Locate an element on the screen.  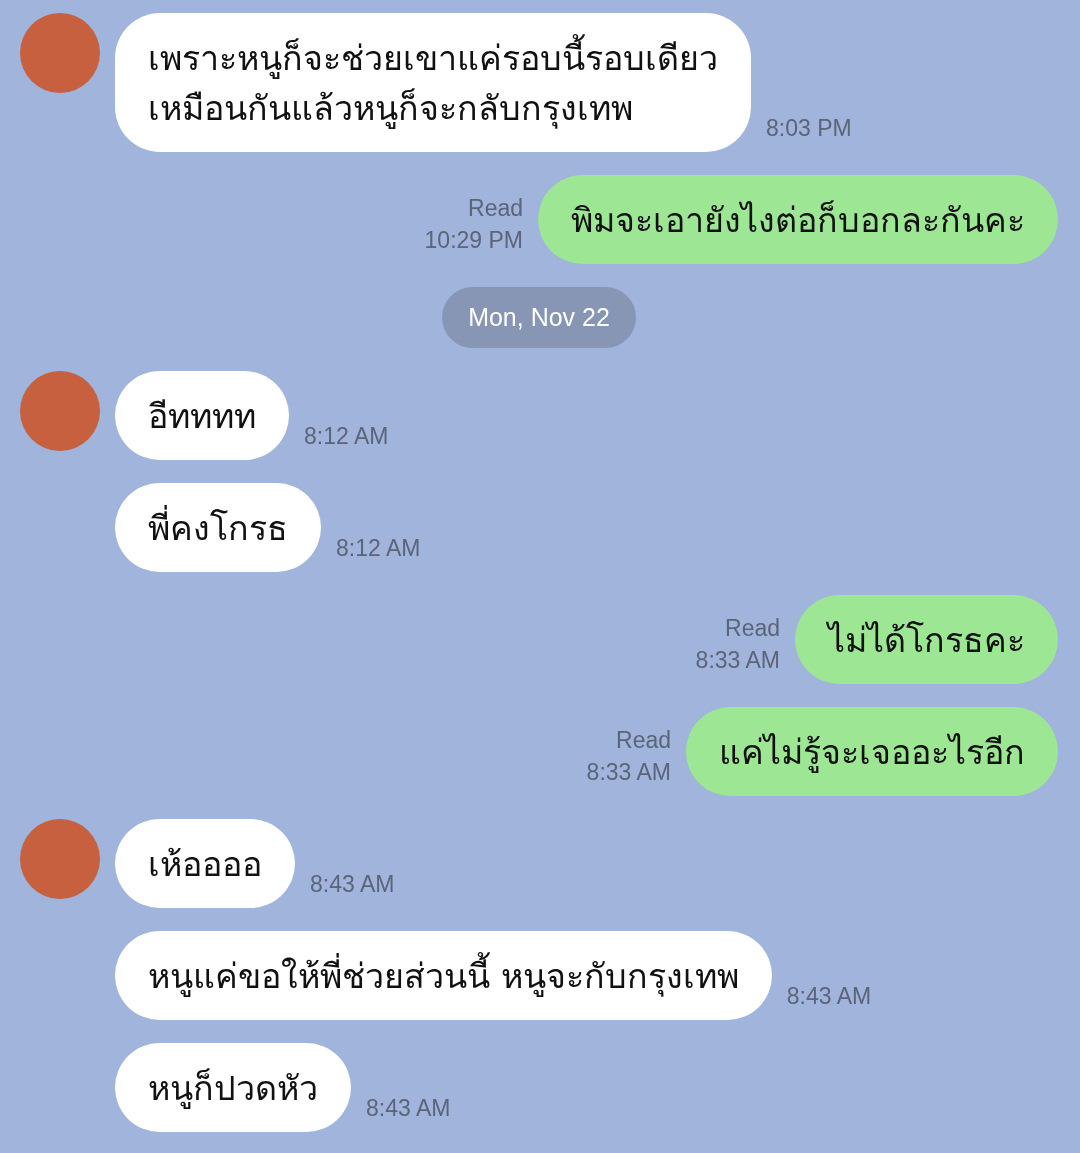
message-bubble: ไม่ได้โกรธคะ is located at coordinates (926, 639).